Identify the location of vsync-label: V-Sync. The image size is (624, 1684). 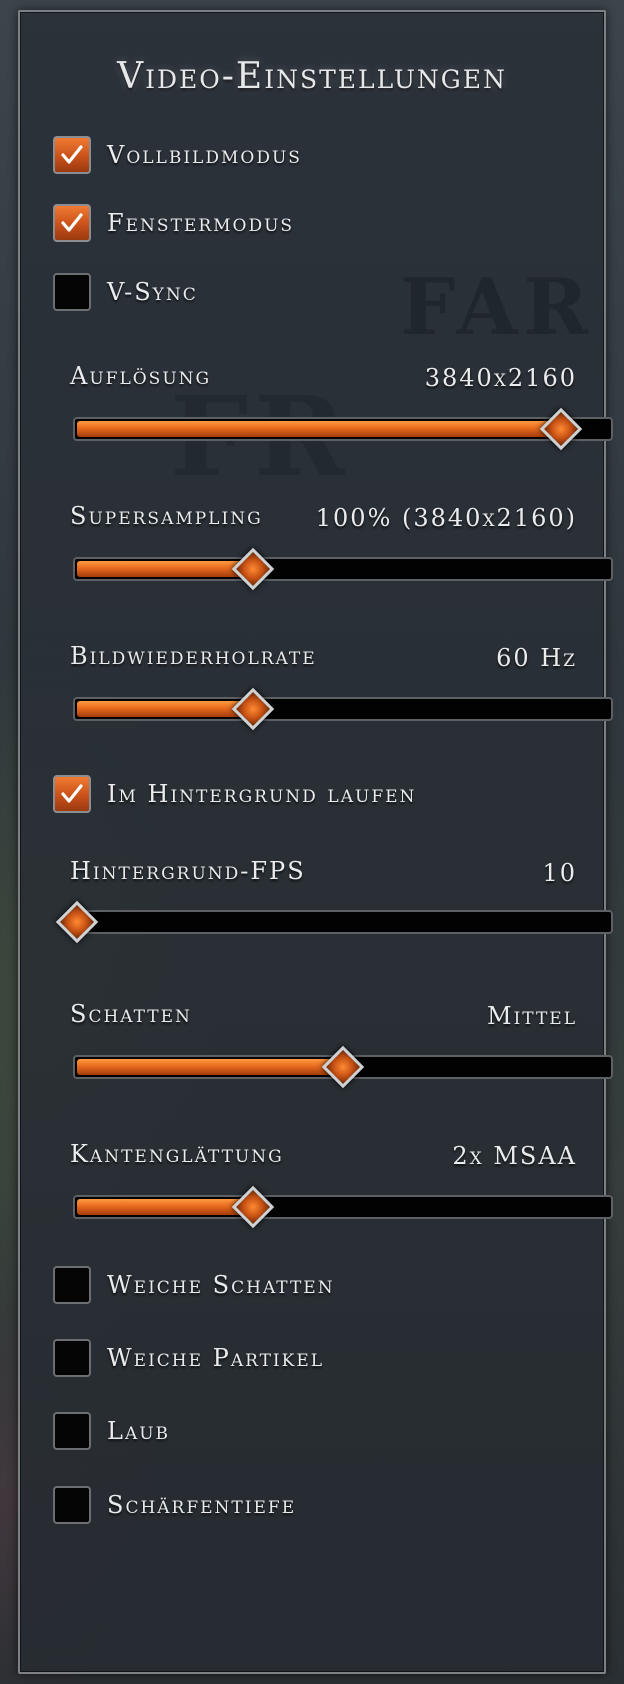
(152, 292).